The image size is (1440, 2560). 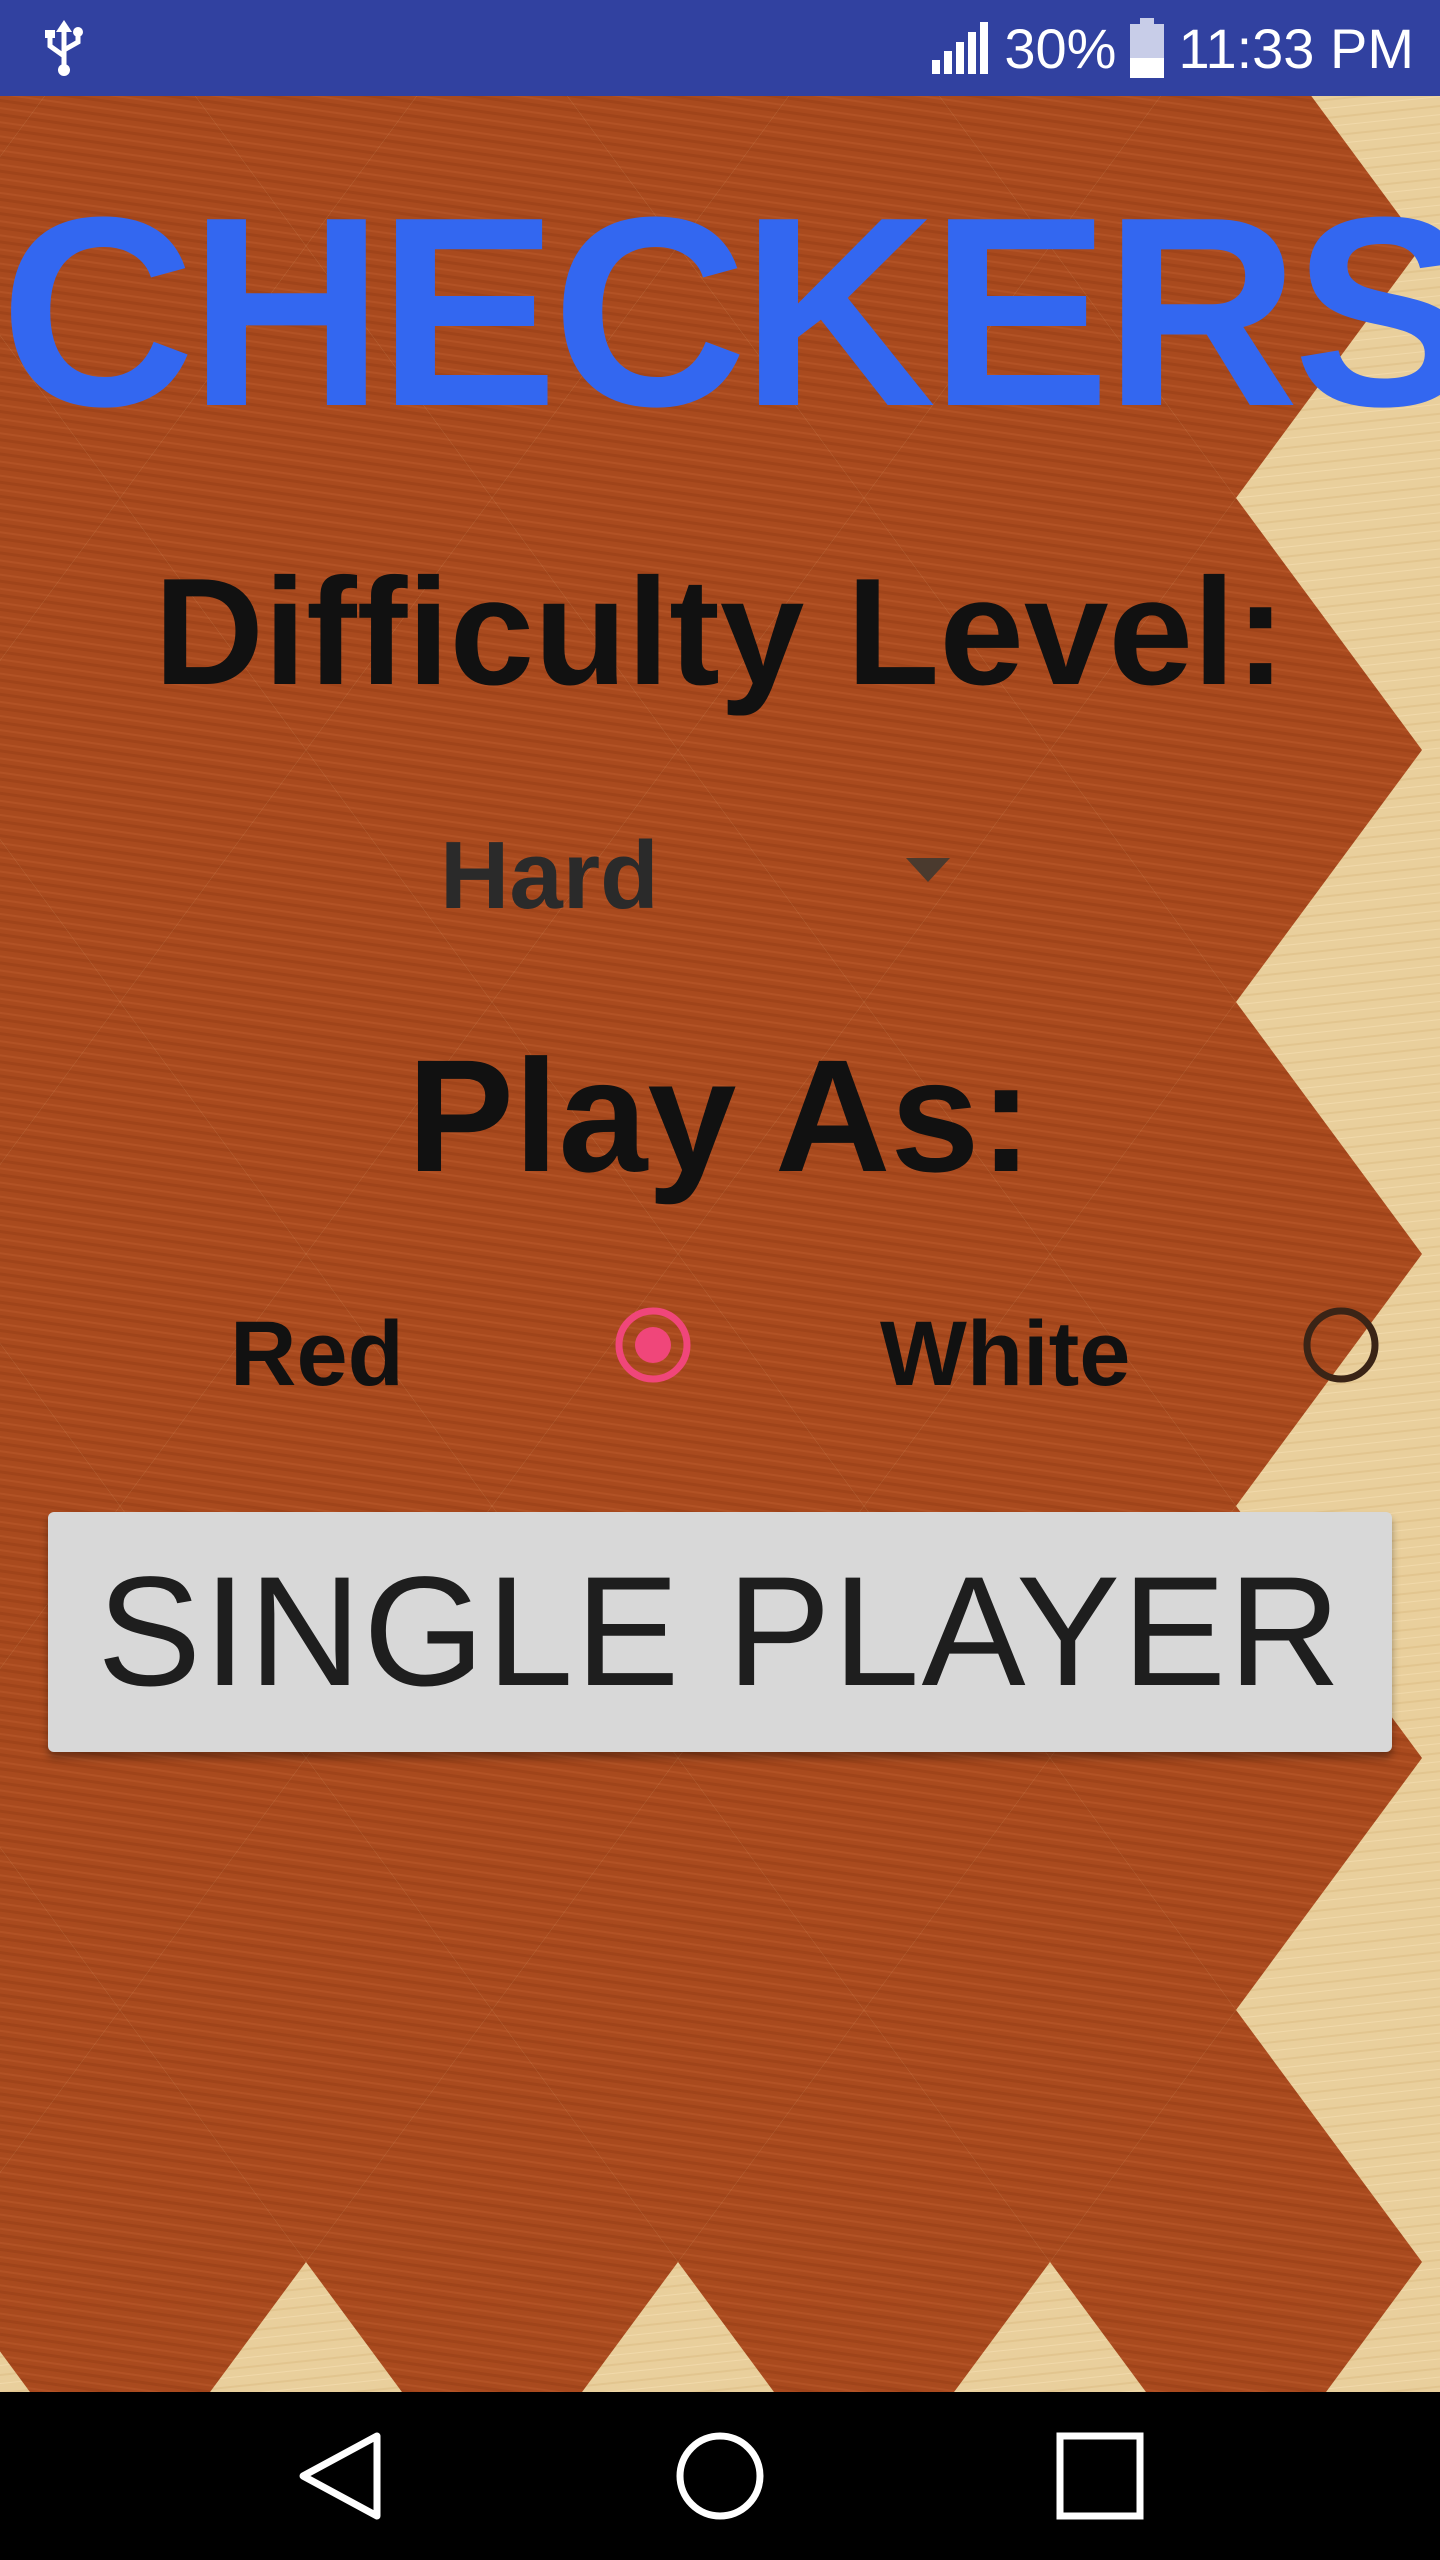 I want to click on back-icon, so click(x=340, y=2476).